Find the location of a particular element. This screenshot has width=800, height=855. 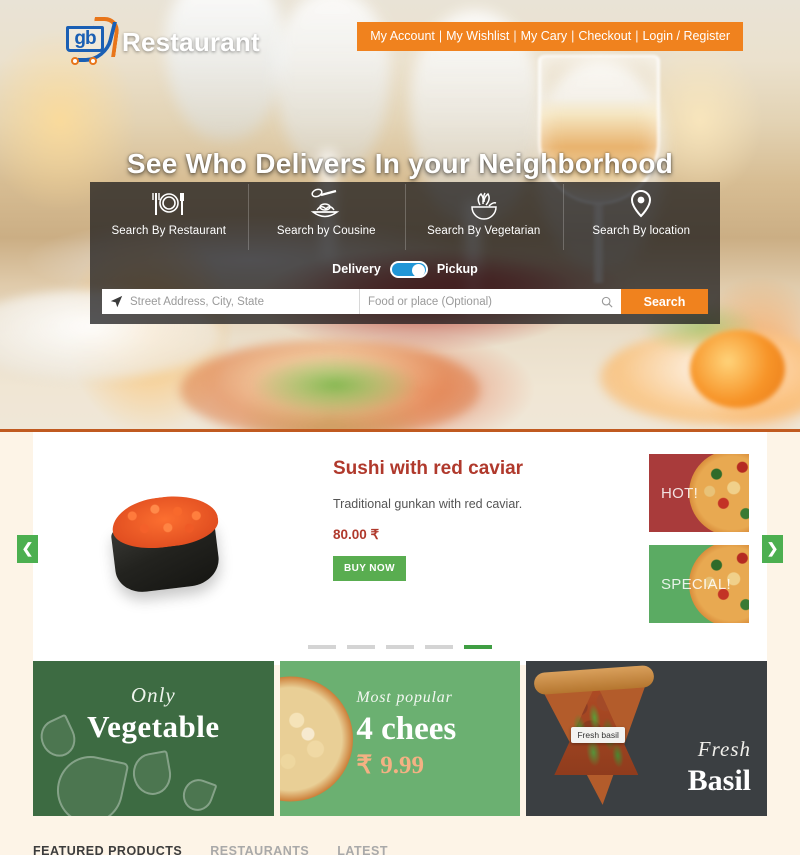

chevron-left-icon: ❮ is located at coordinates (27, 548).